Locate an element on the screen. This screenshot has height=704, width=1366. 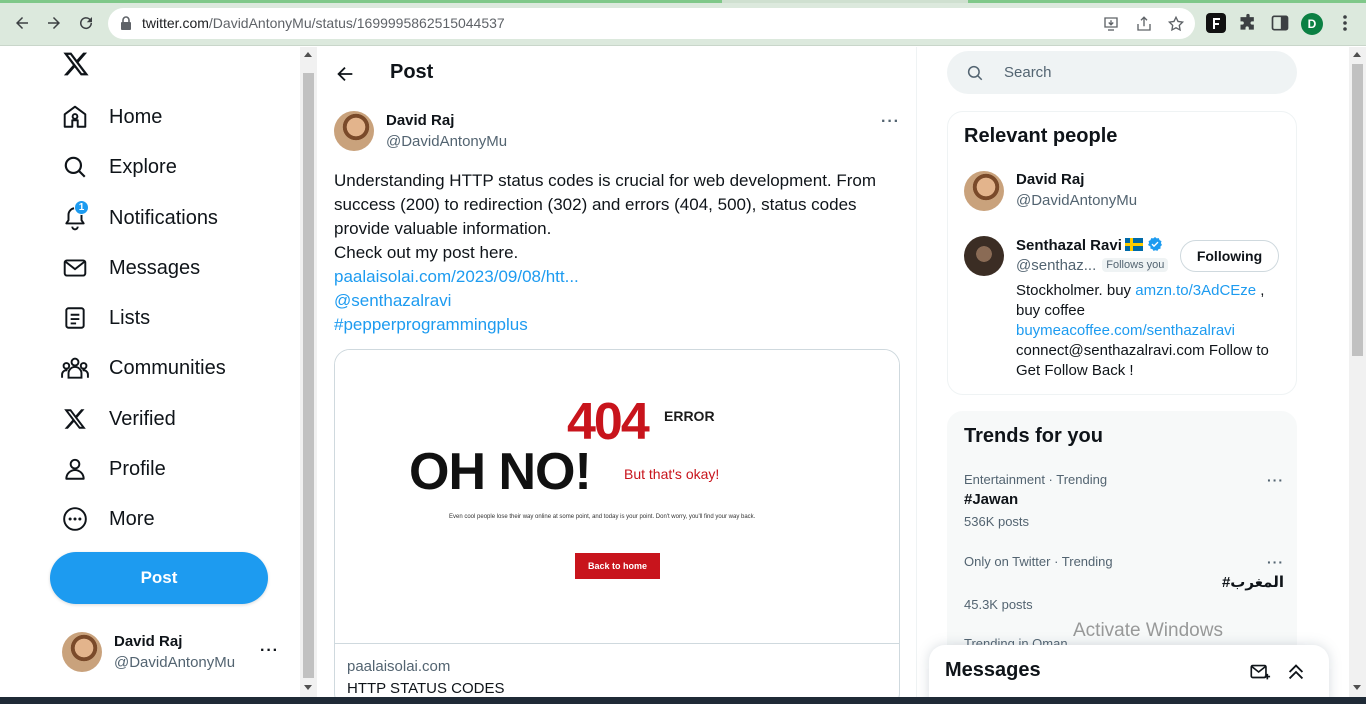
windows-taskbar is located at coordinates (683, 700).